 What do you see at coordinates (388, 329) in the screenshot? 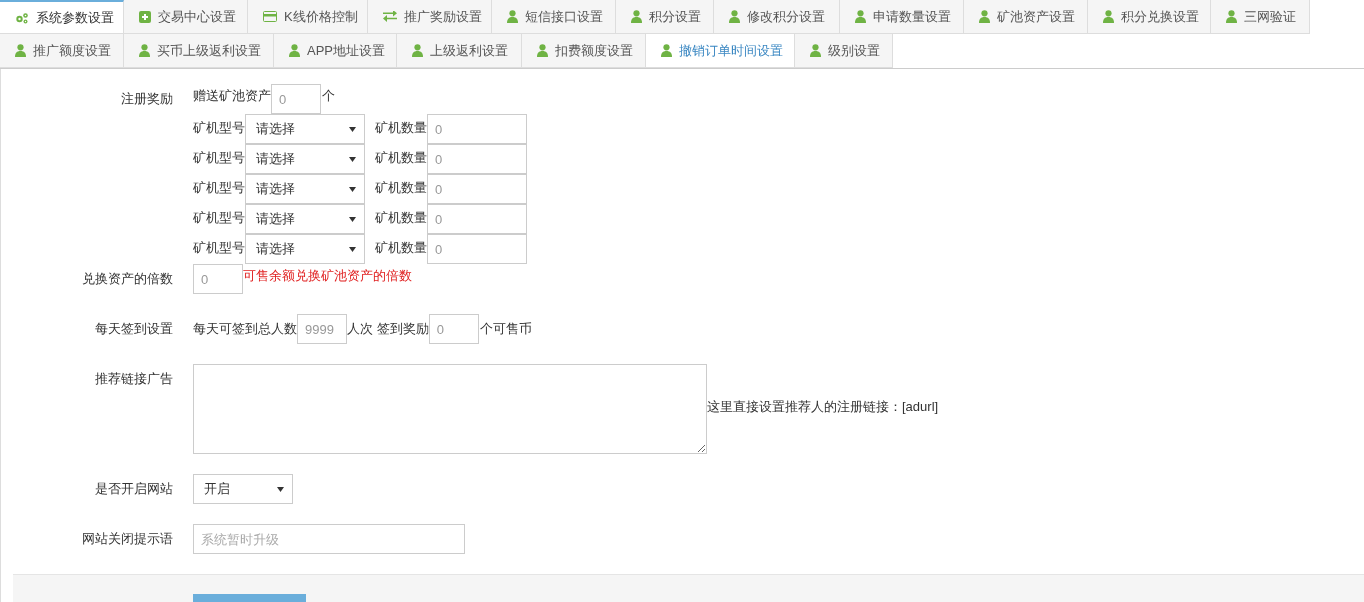
I see `field-text: 人次 签到奖励` at bounding box center [388, 329].